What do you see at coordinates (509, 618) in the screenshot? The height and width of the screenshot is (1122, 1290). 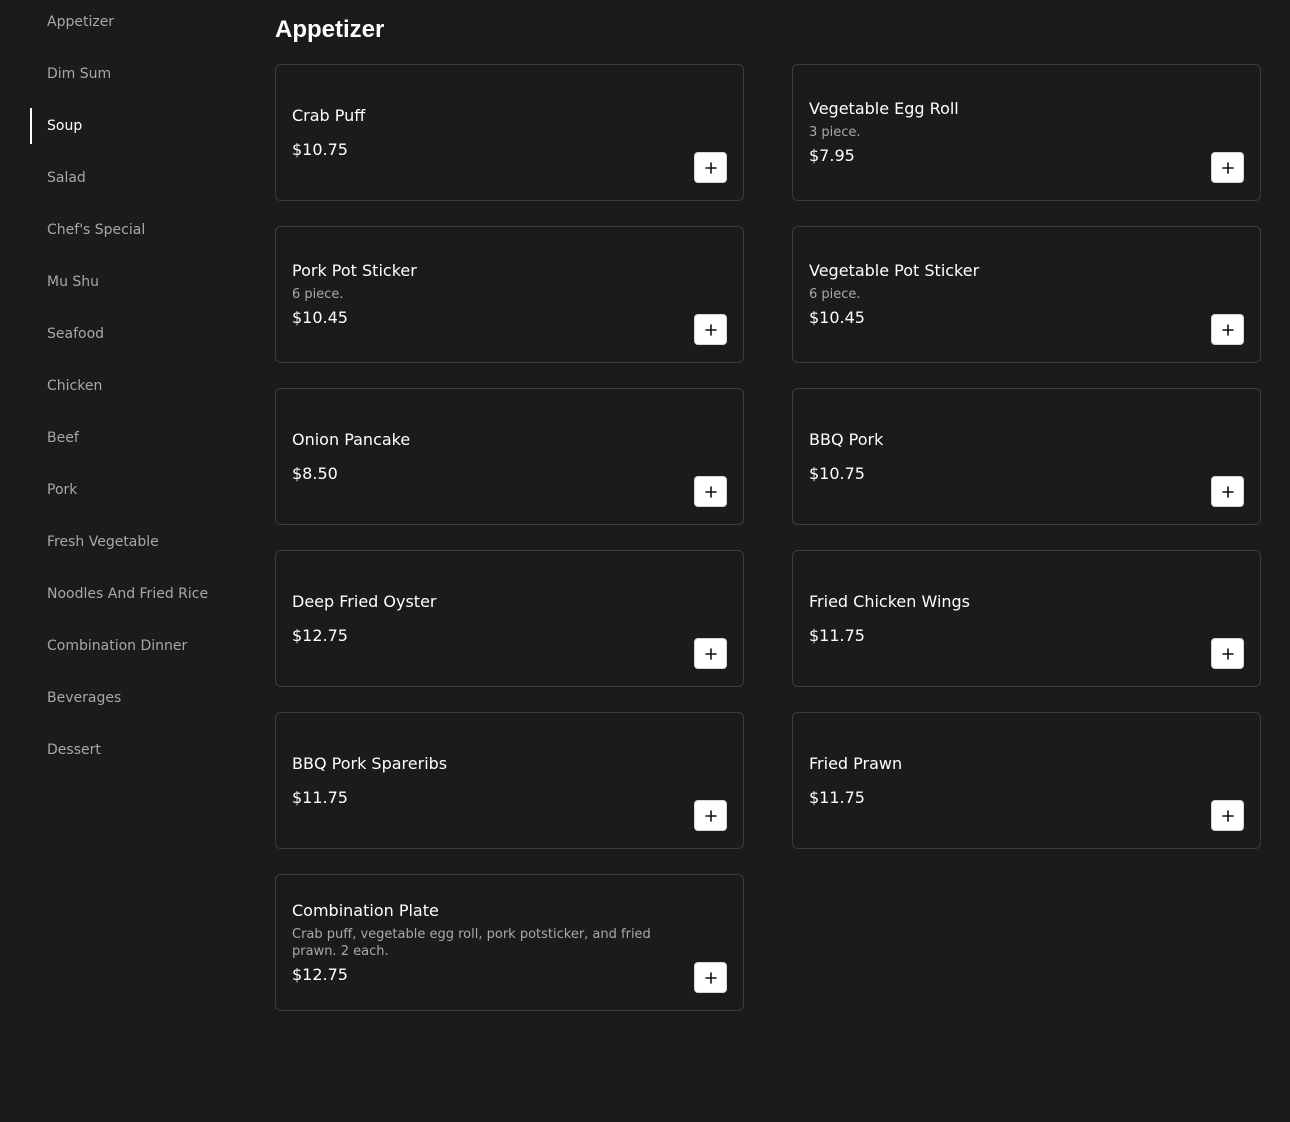 I see `menu-item-card: Deep Fried Oyster $12.75` at bounding box center [509, 618].